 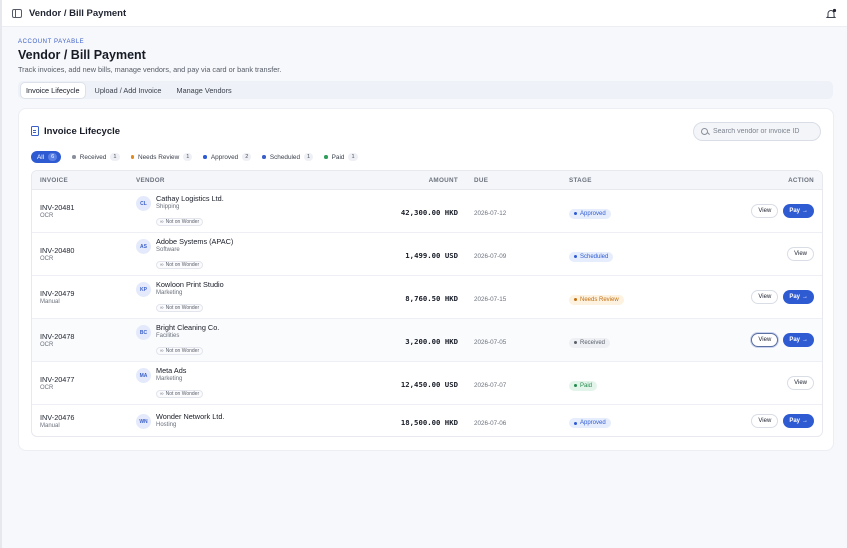 What do you see at coordinates (794, 340) in the screenshot?
I see `pay-label: Pay` at bounding box center [794, 340].